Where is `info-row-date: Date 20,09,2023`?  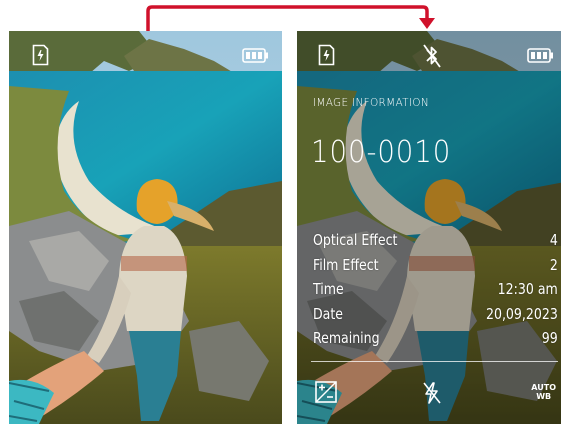 info-row-date: Date 20,09,2023 is located at coordinates (435, 317).